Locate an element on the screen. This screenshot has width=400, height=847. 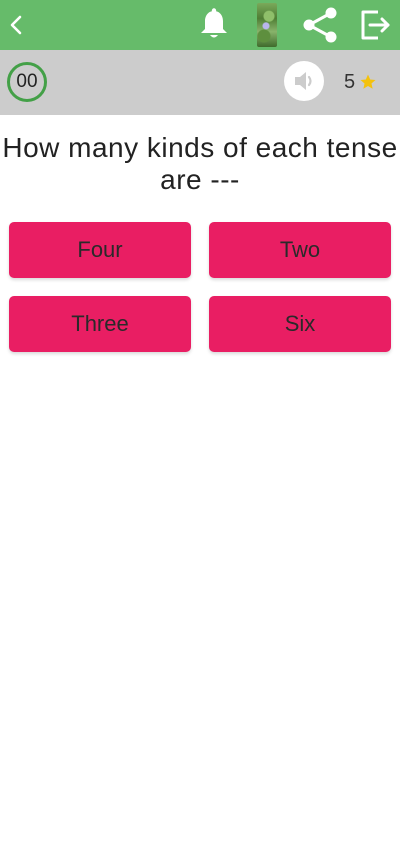
photo-thumbnail is located at coordinates (267, 25).